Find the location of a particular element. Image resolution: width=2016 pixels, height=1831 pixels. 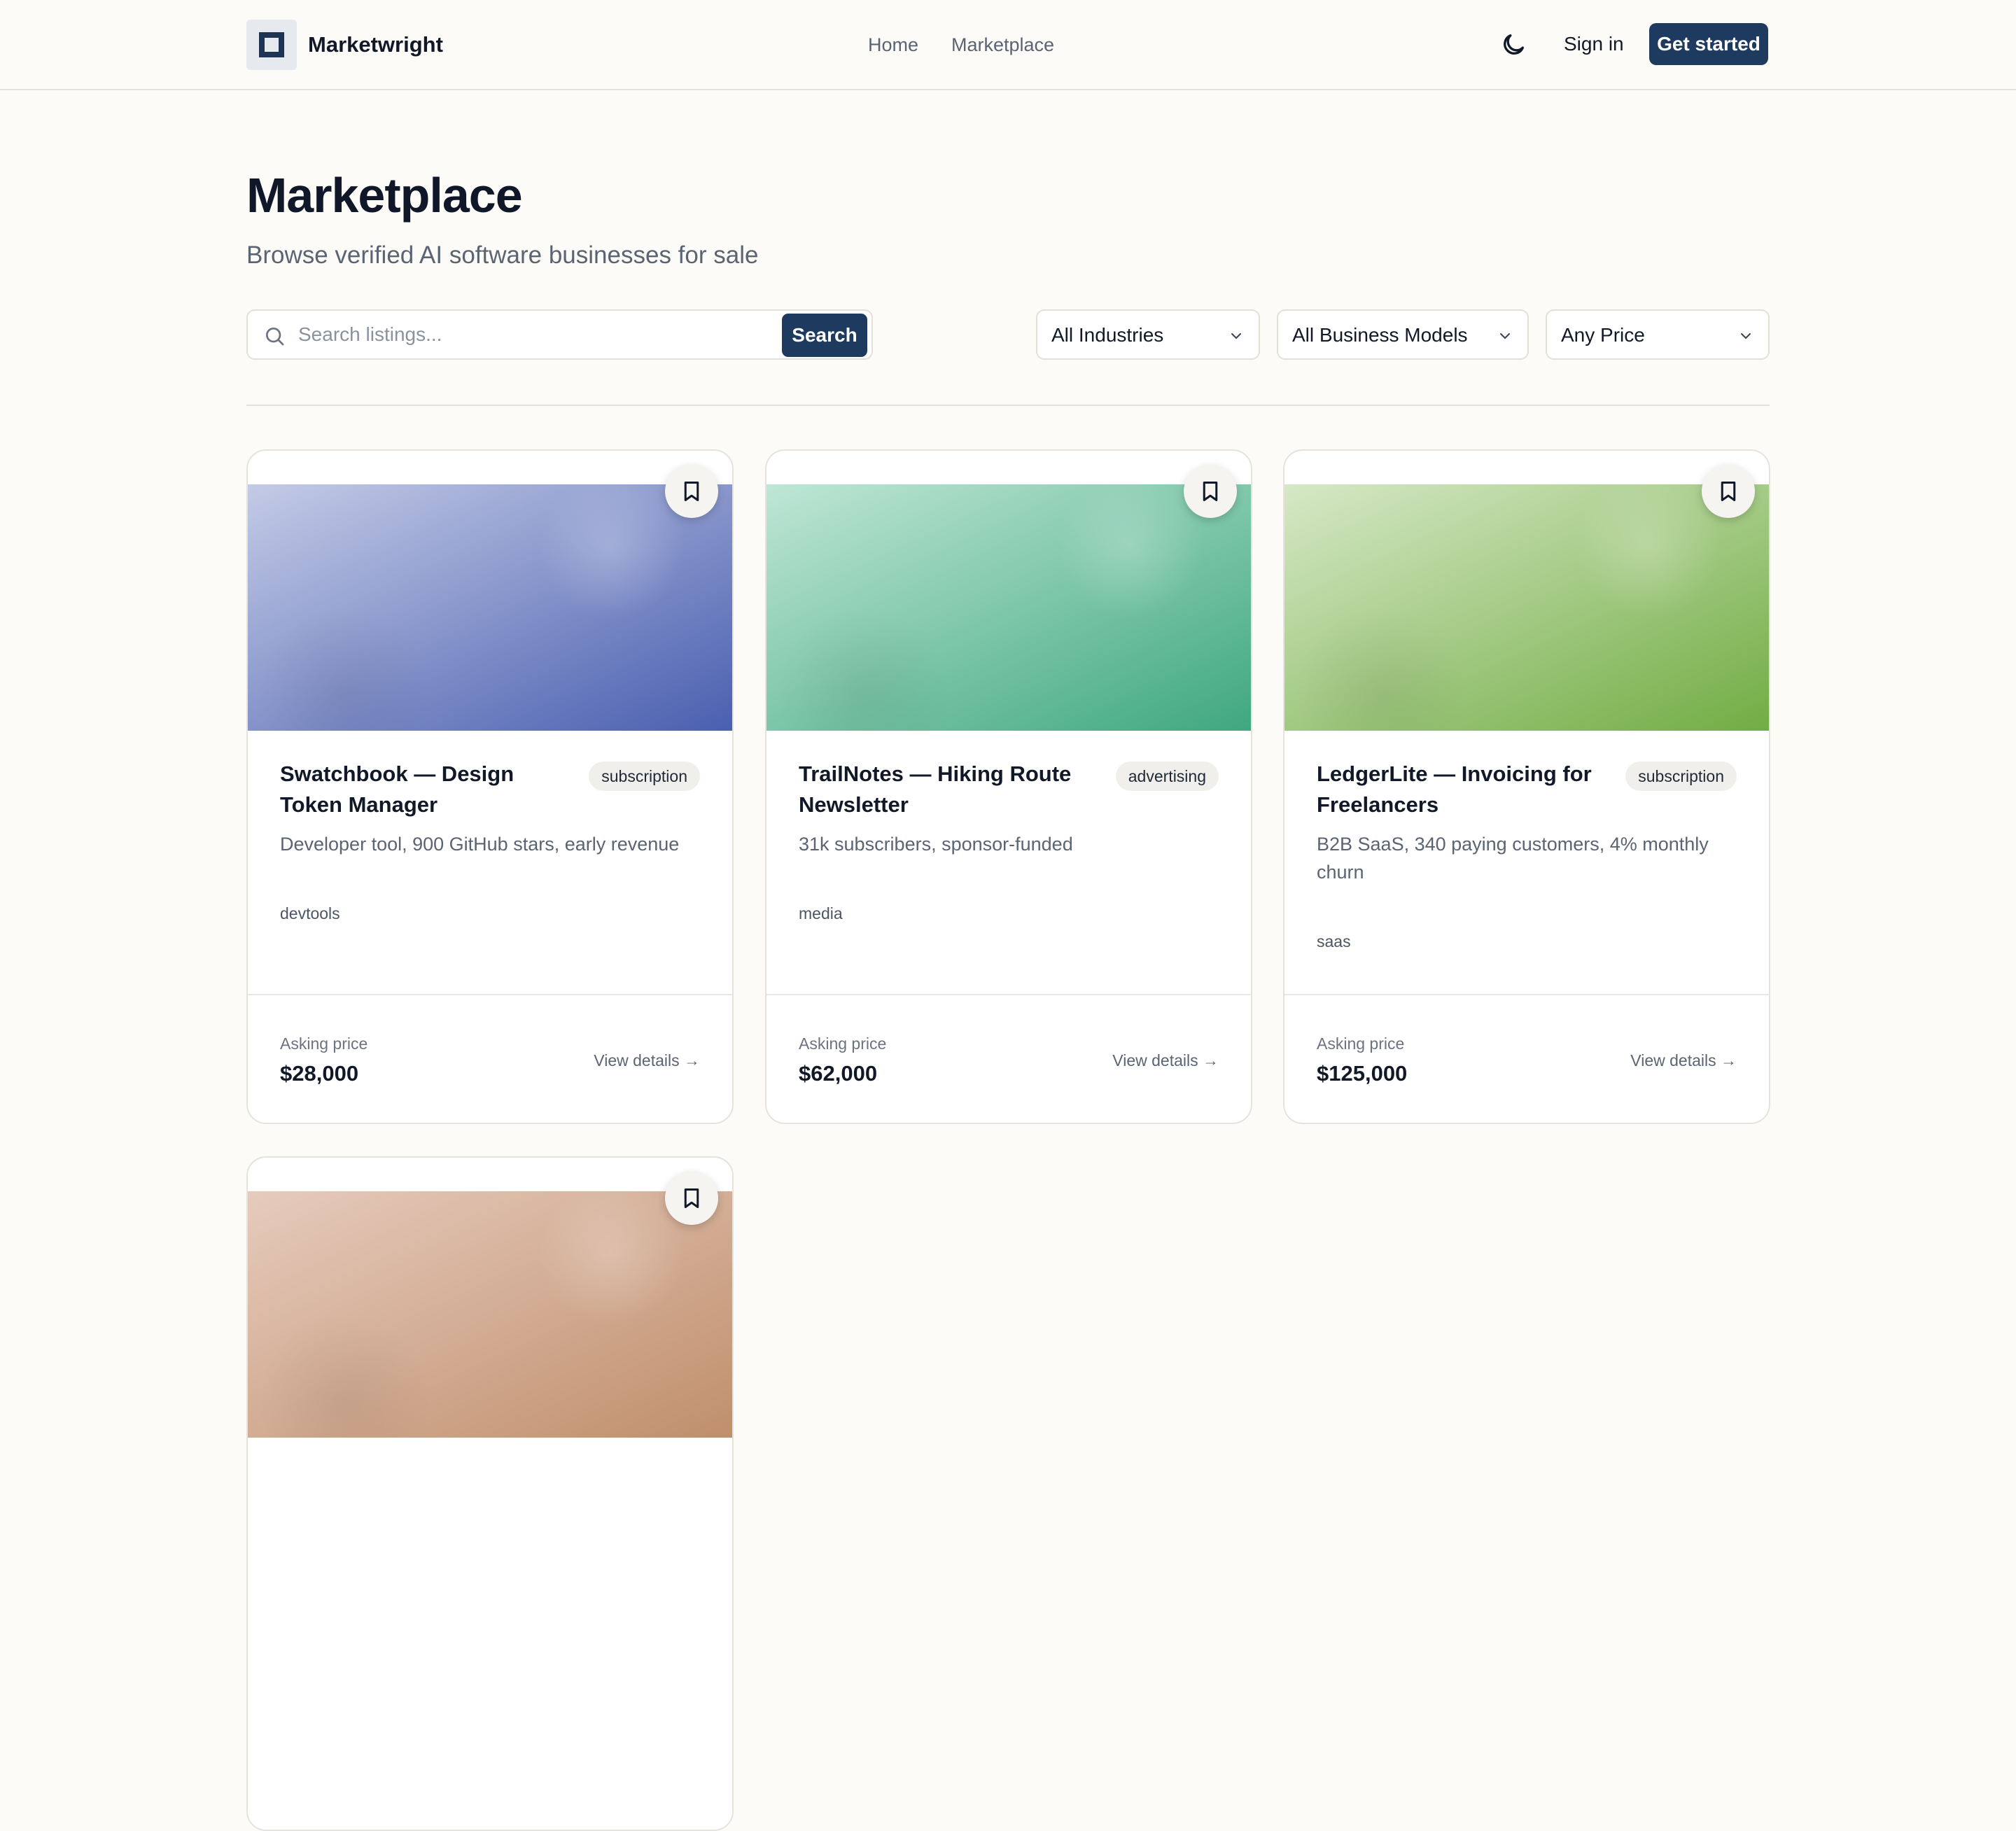

search-icon is located at coordinates (275, 337).